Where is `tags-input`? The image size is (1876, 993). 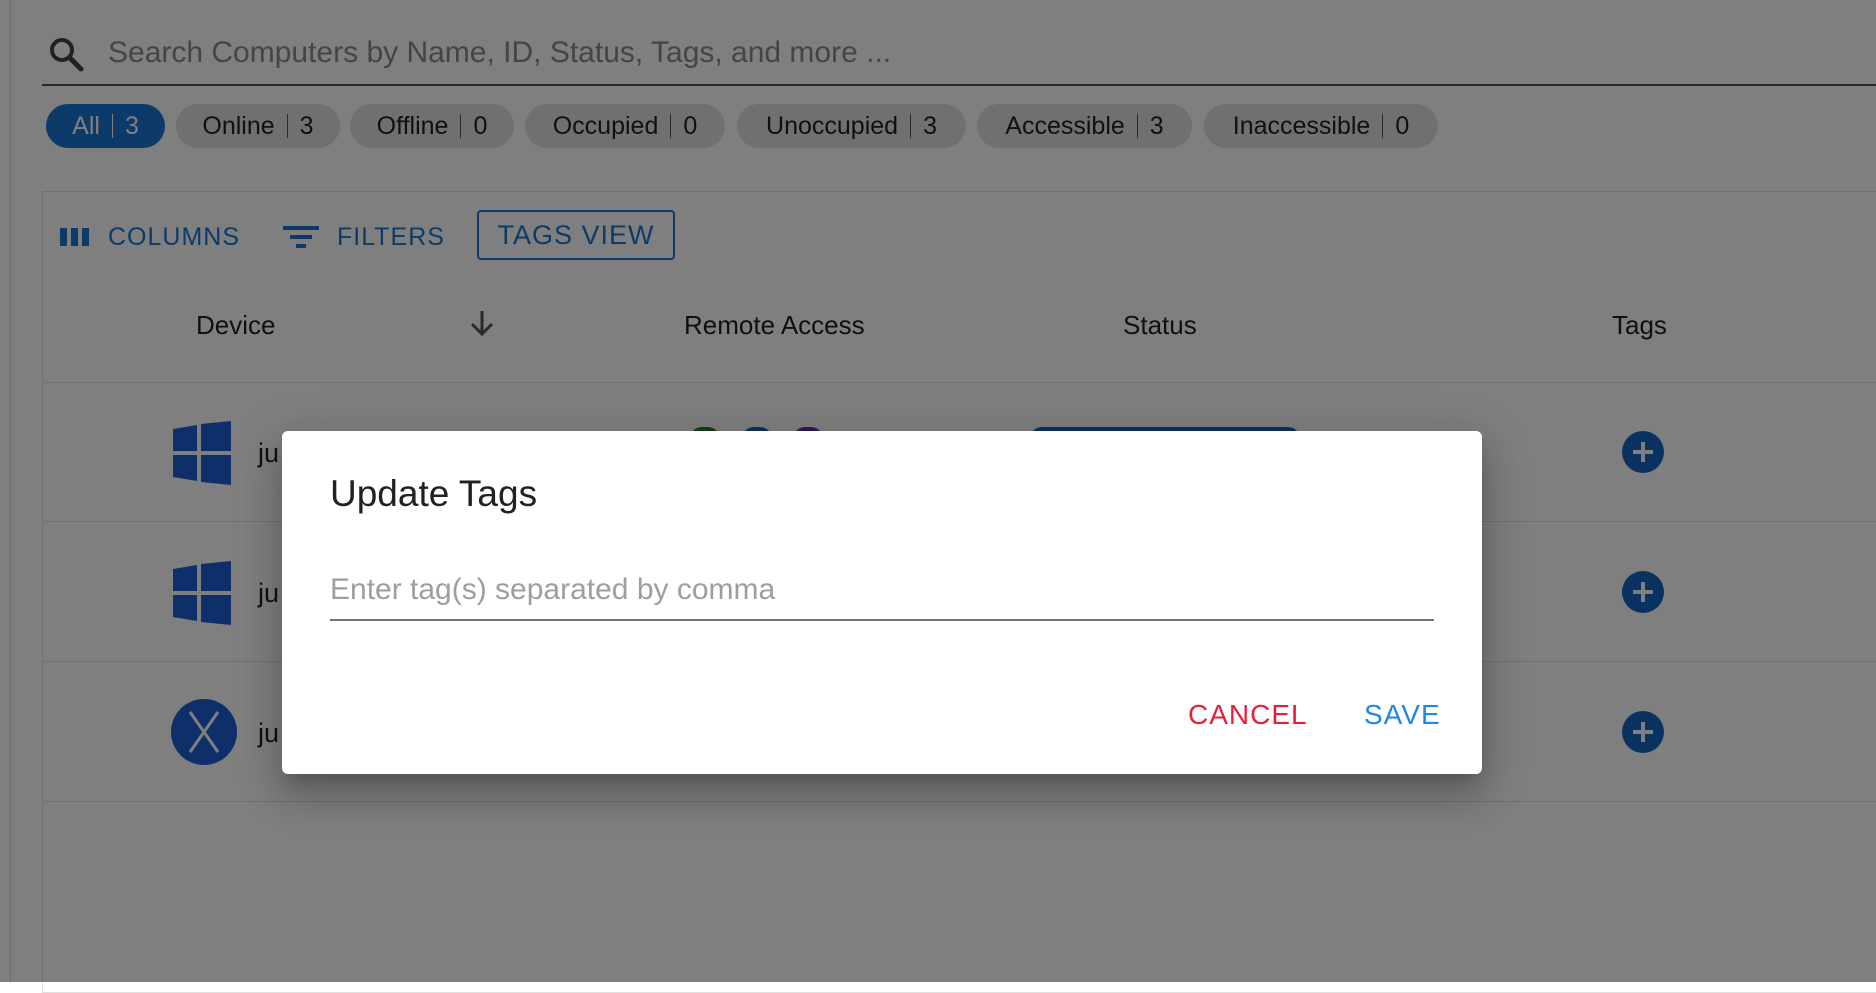
tags-input is located at coordinates (882, 590).